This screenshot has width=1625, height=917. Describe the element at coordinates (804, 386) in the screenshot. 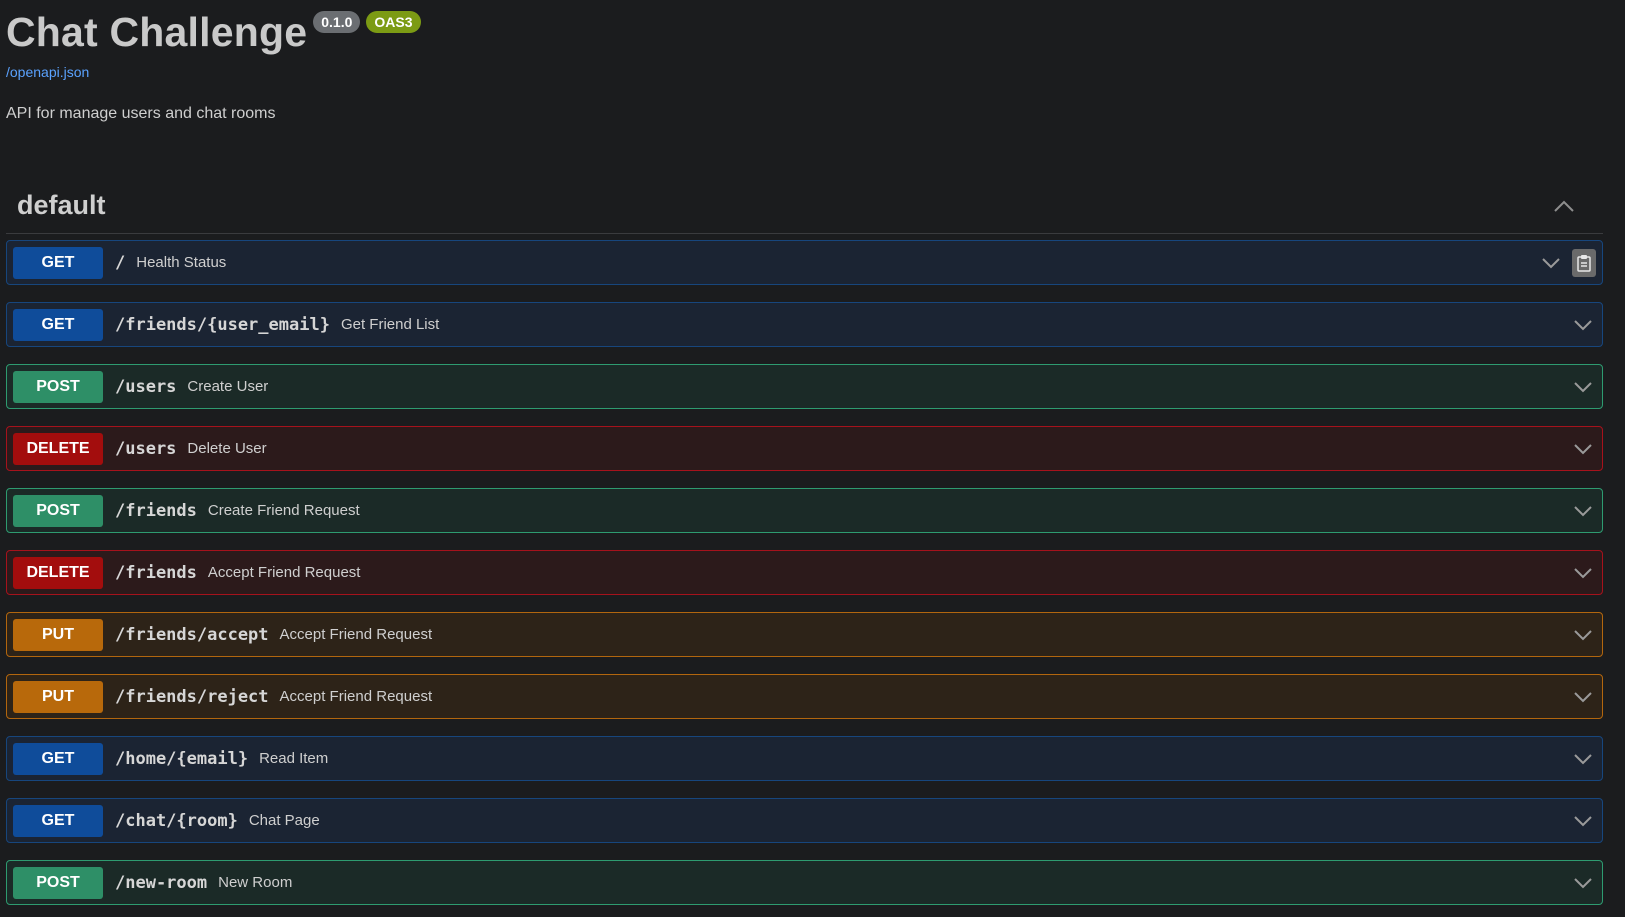

I see `operation-row: POST /users Create User` at that location.